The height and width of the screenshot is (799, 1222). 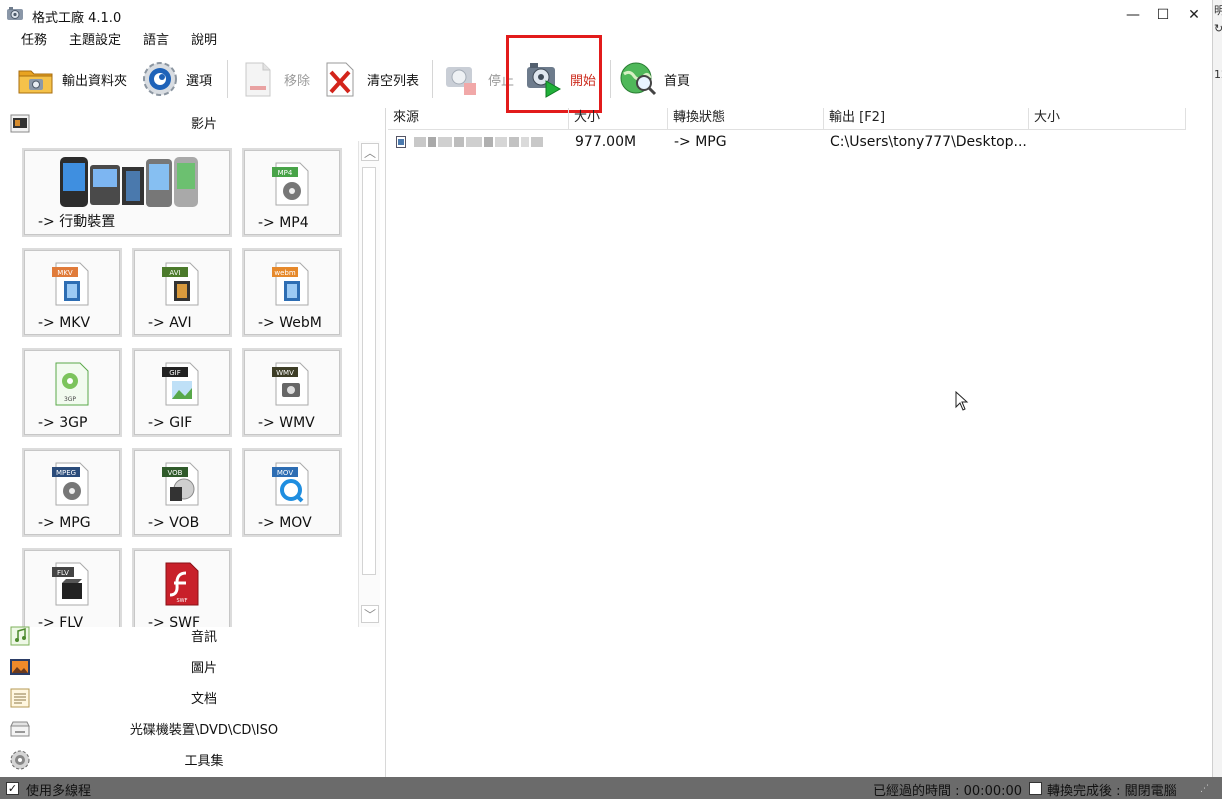 What do you see at coordinates (1107, 119) in the screenshot?
I see `col-output-size: 大小` at bounding box center [1107, 119].